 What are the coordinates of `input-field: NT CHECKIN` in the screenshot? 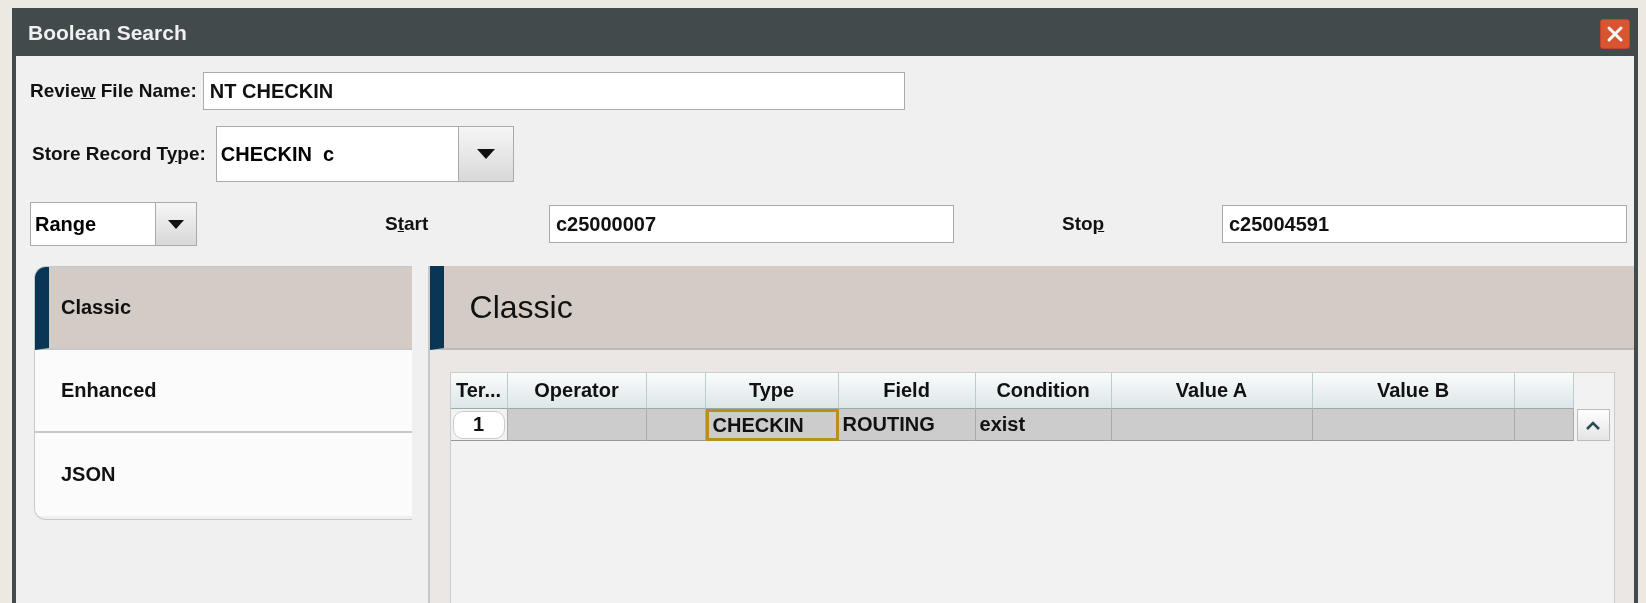 It's located at (553, 91).